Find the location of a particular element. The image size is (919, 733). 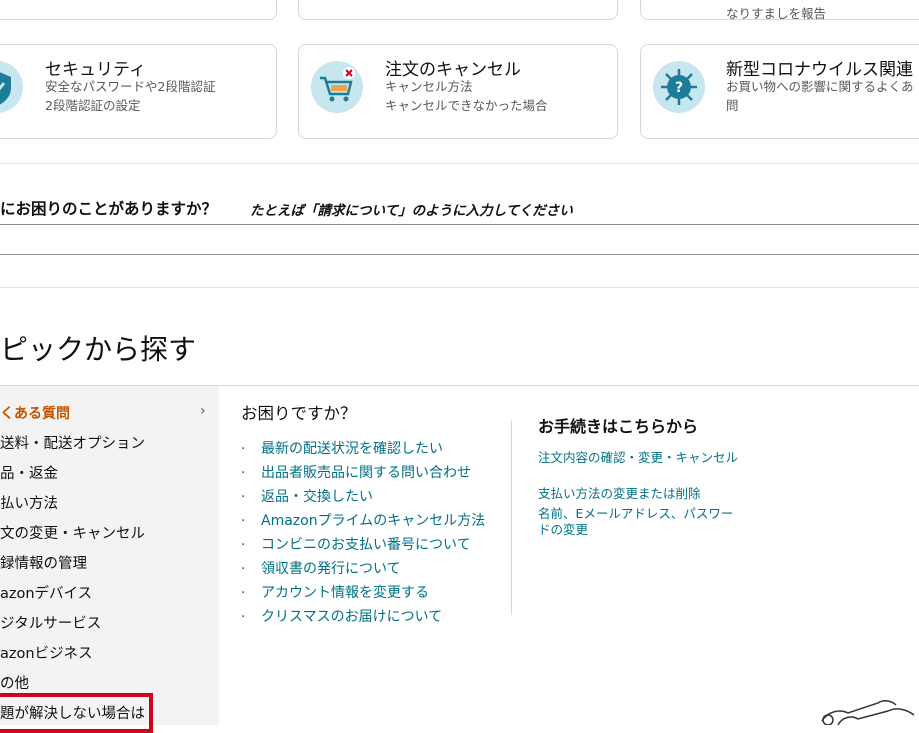

help-link-label: 領収書の発行について is located at coordinates (331, 569).